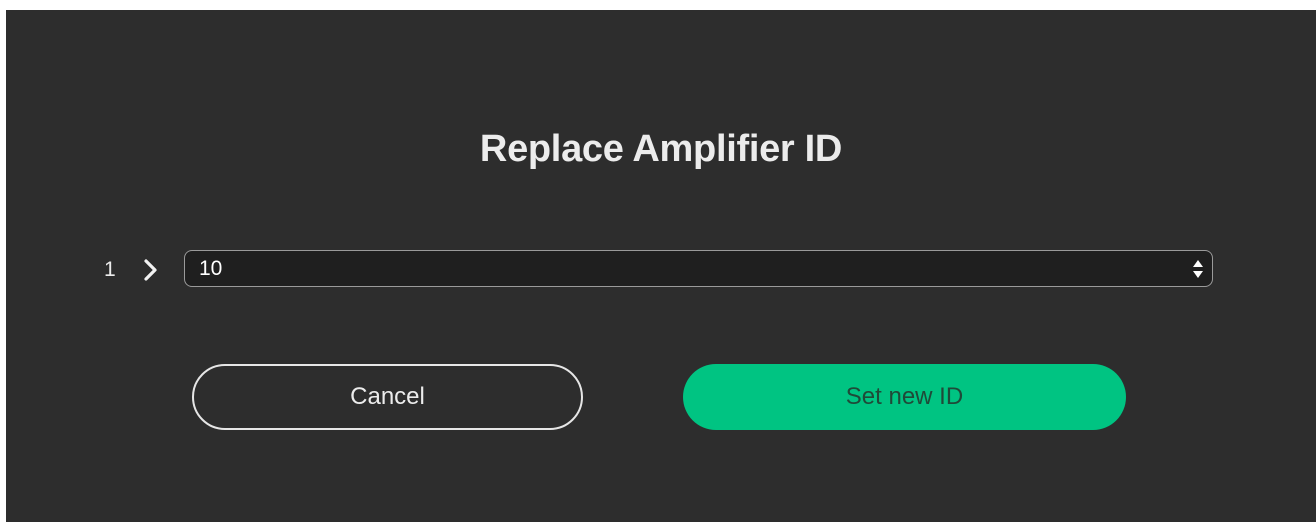 The image size is (1316, 522). What do you see at coordinates (211, 268) in the screenshot?
I see `amplifier-id-value: 10` at bounding box center [211, 268].